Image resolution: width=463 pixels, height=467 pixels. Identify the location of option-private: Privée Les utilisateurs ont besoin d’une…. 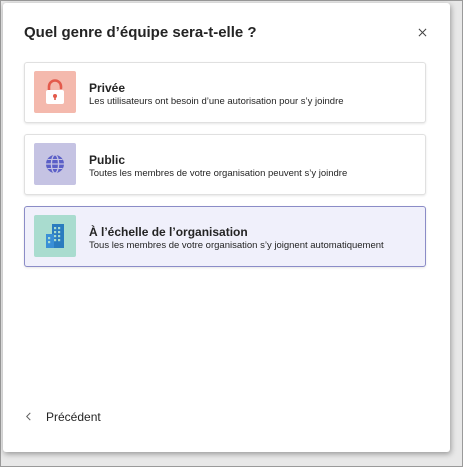
(225, 92).